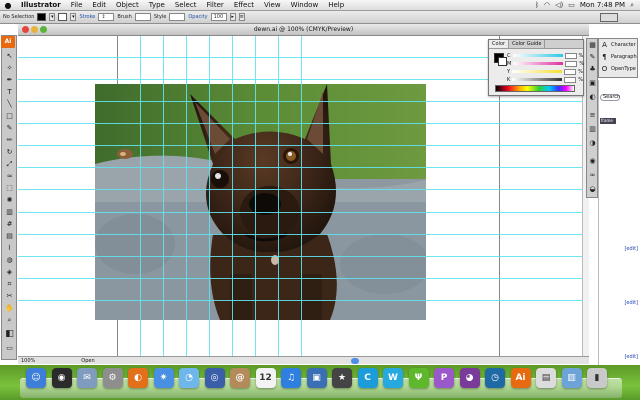 The image size is (640, 400). What do you see at coordinates (9, 92) in the screenshot?
I see `type-tool-icon: T` at bounding box center [9, 92].